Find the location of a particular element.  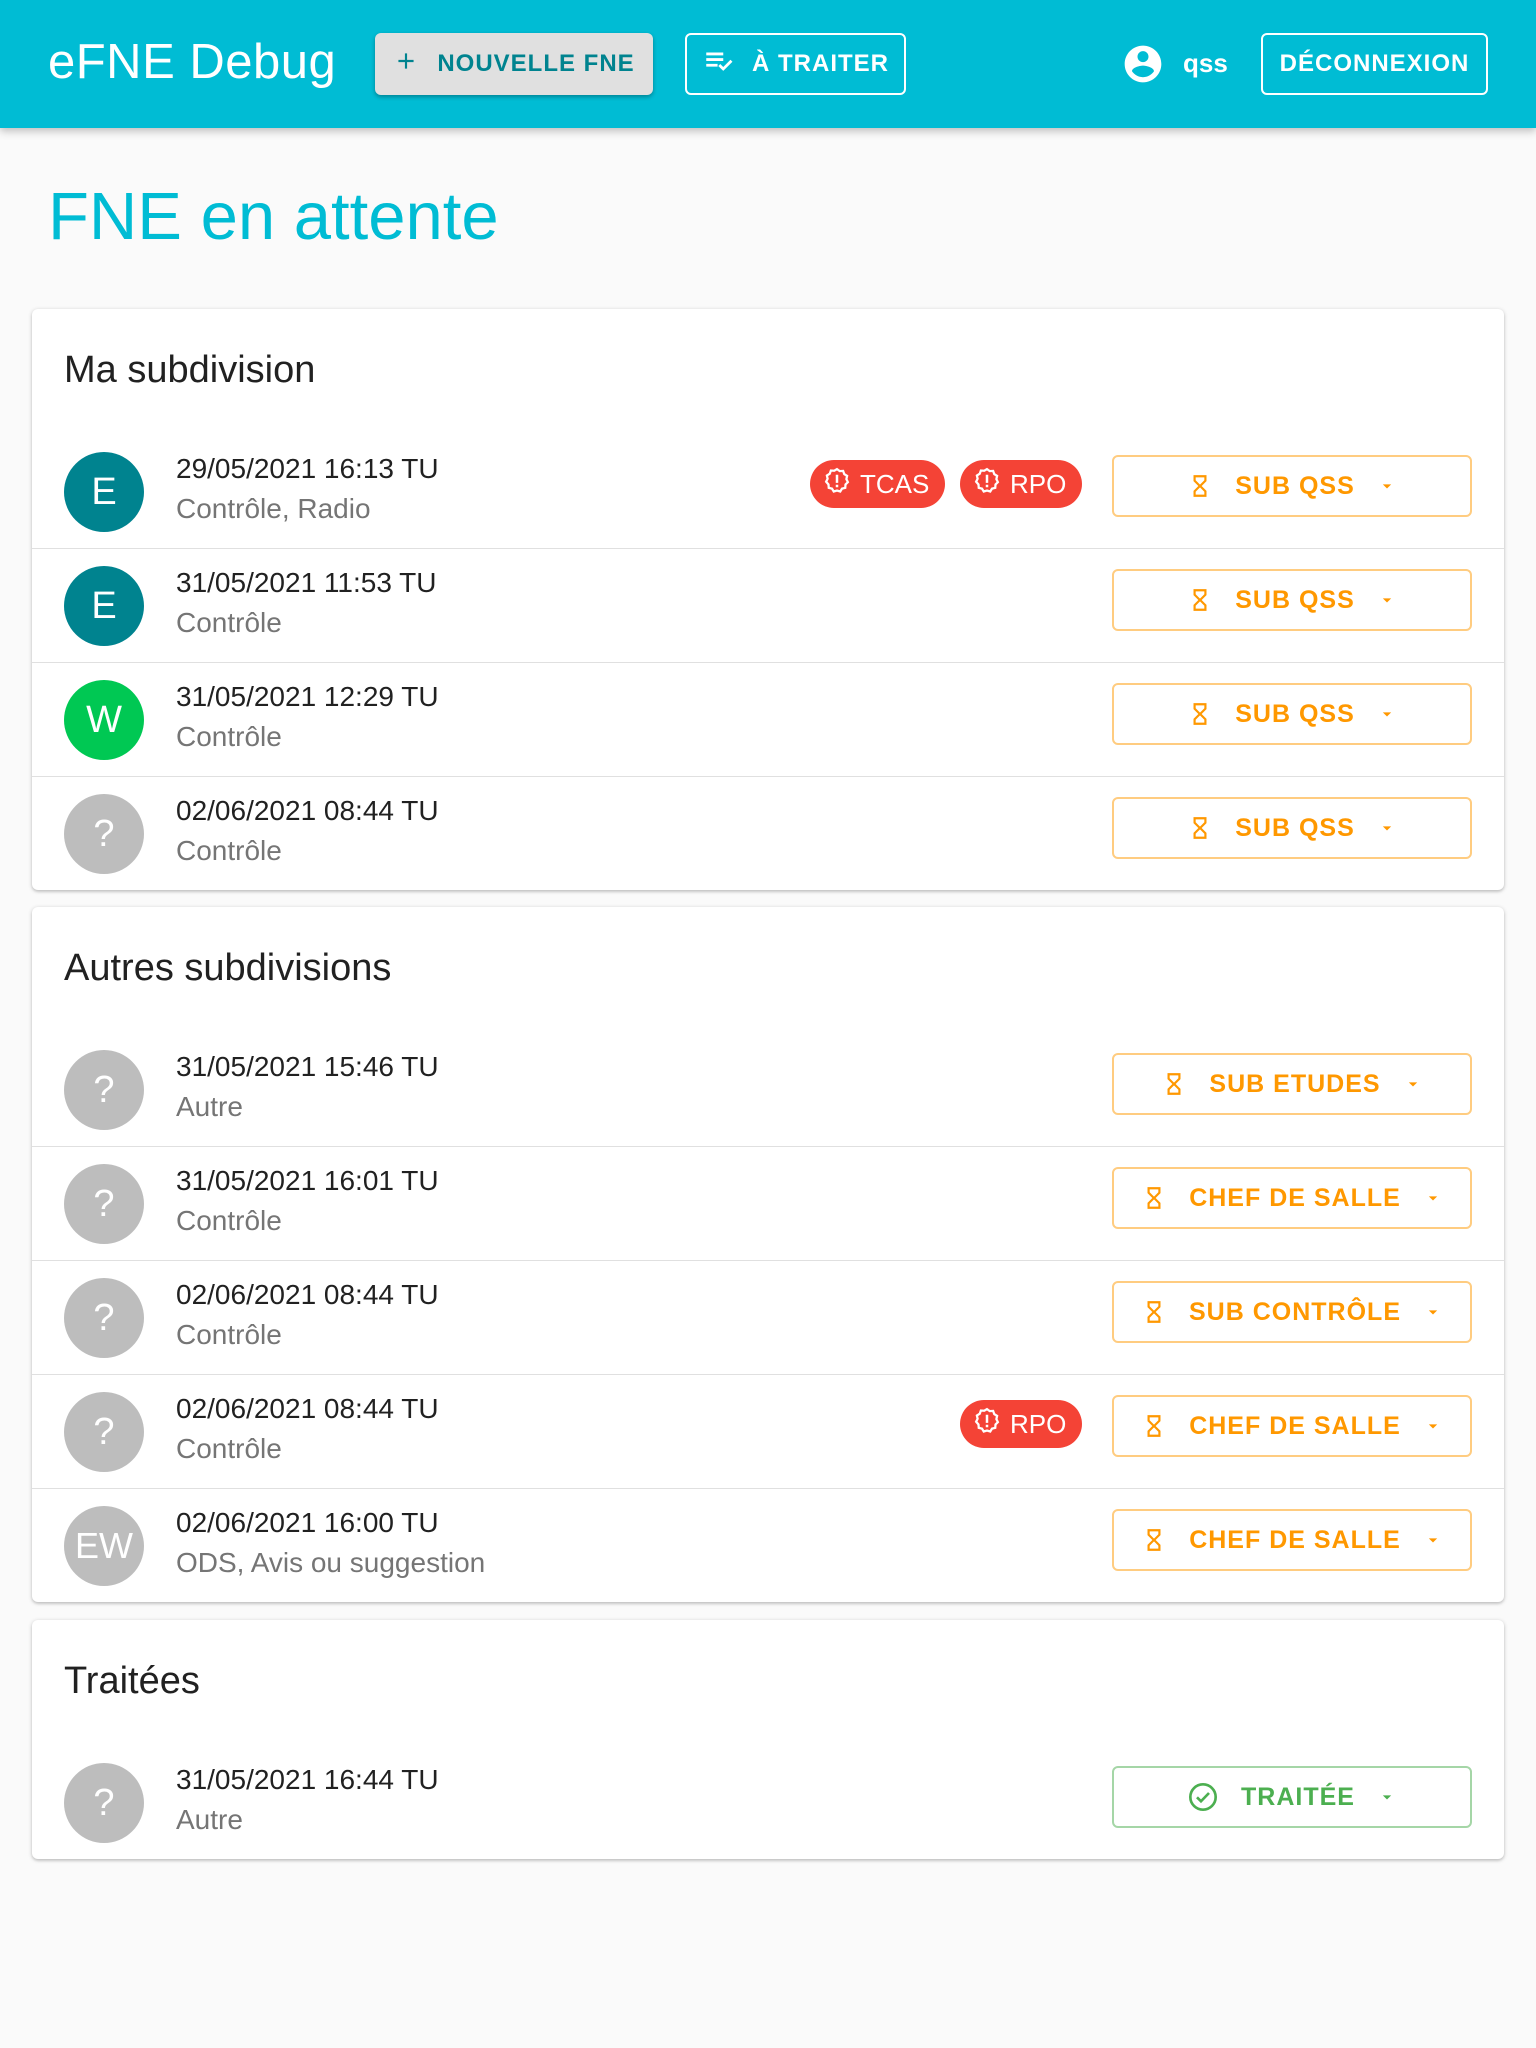

status-dropdown: SUB ETUDES is located at coordinates (1292, 1084).